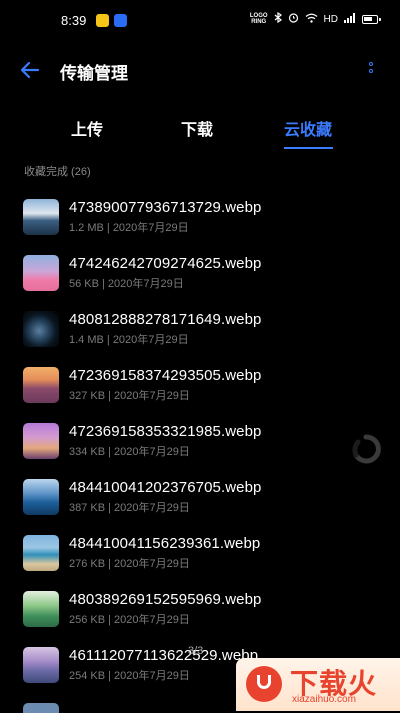 The width and height of the screenshot is (400, 713). Describe the element at coordinates (200, 20) in the screenshot. I see `status-bar: 8:39 LOGO RING HD` at that location.